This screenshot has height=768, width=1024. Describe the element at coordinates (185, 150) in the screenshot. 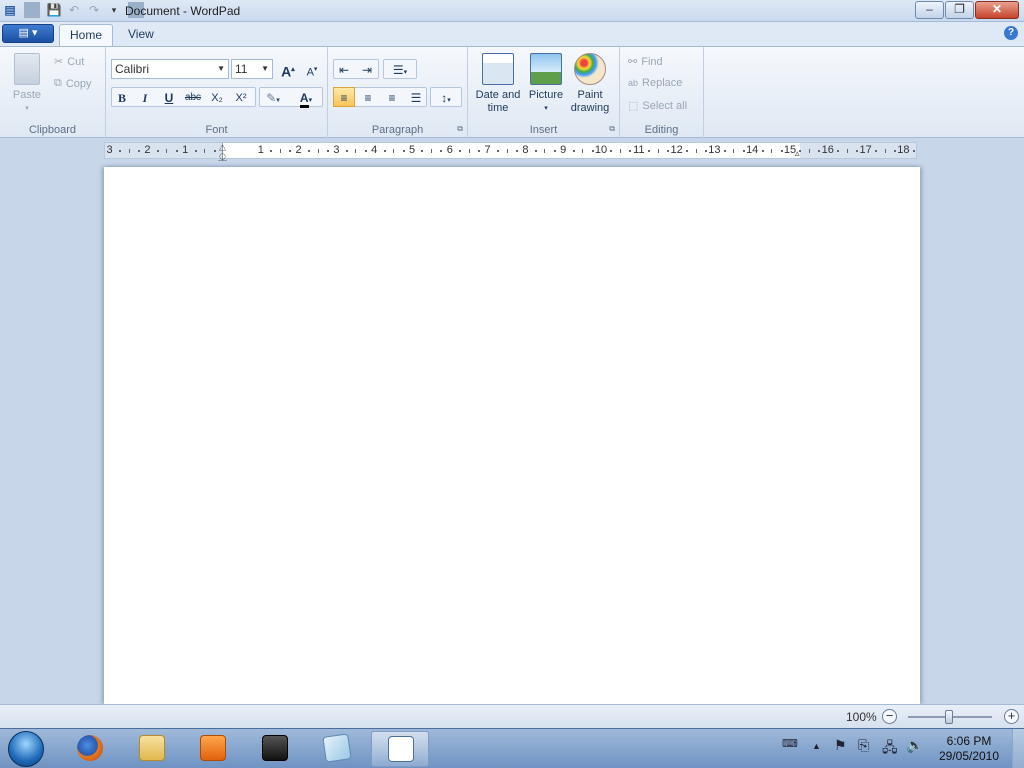

I see `ruler-tick-label: 1` at that location.